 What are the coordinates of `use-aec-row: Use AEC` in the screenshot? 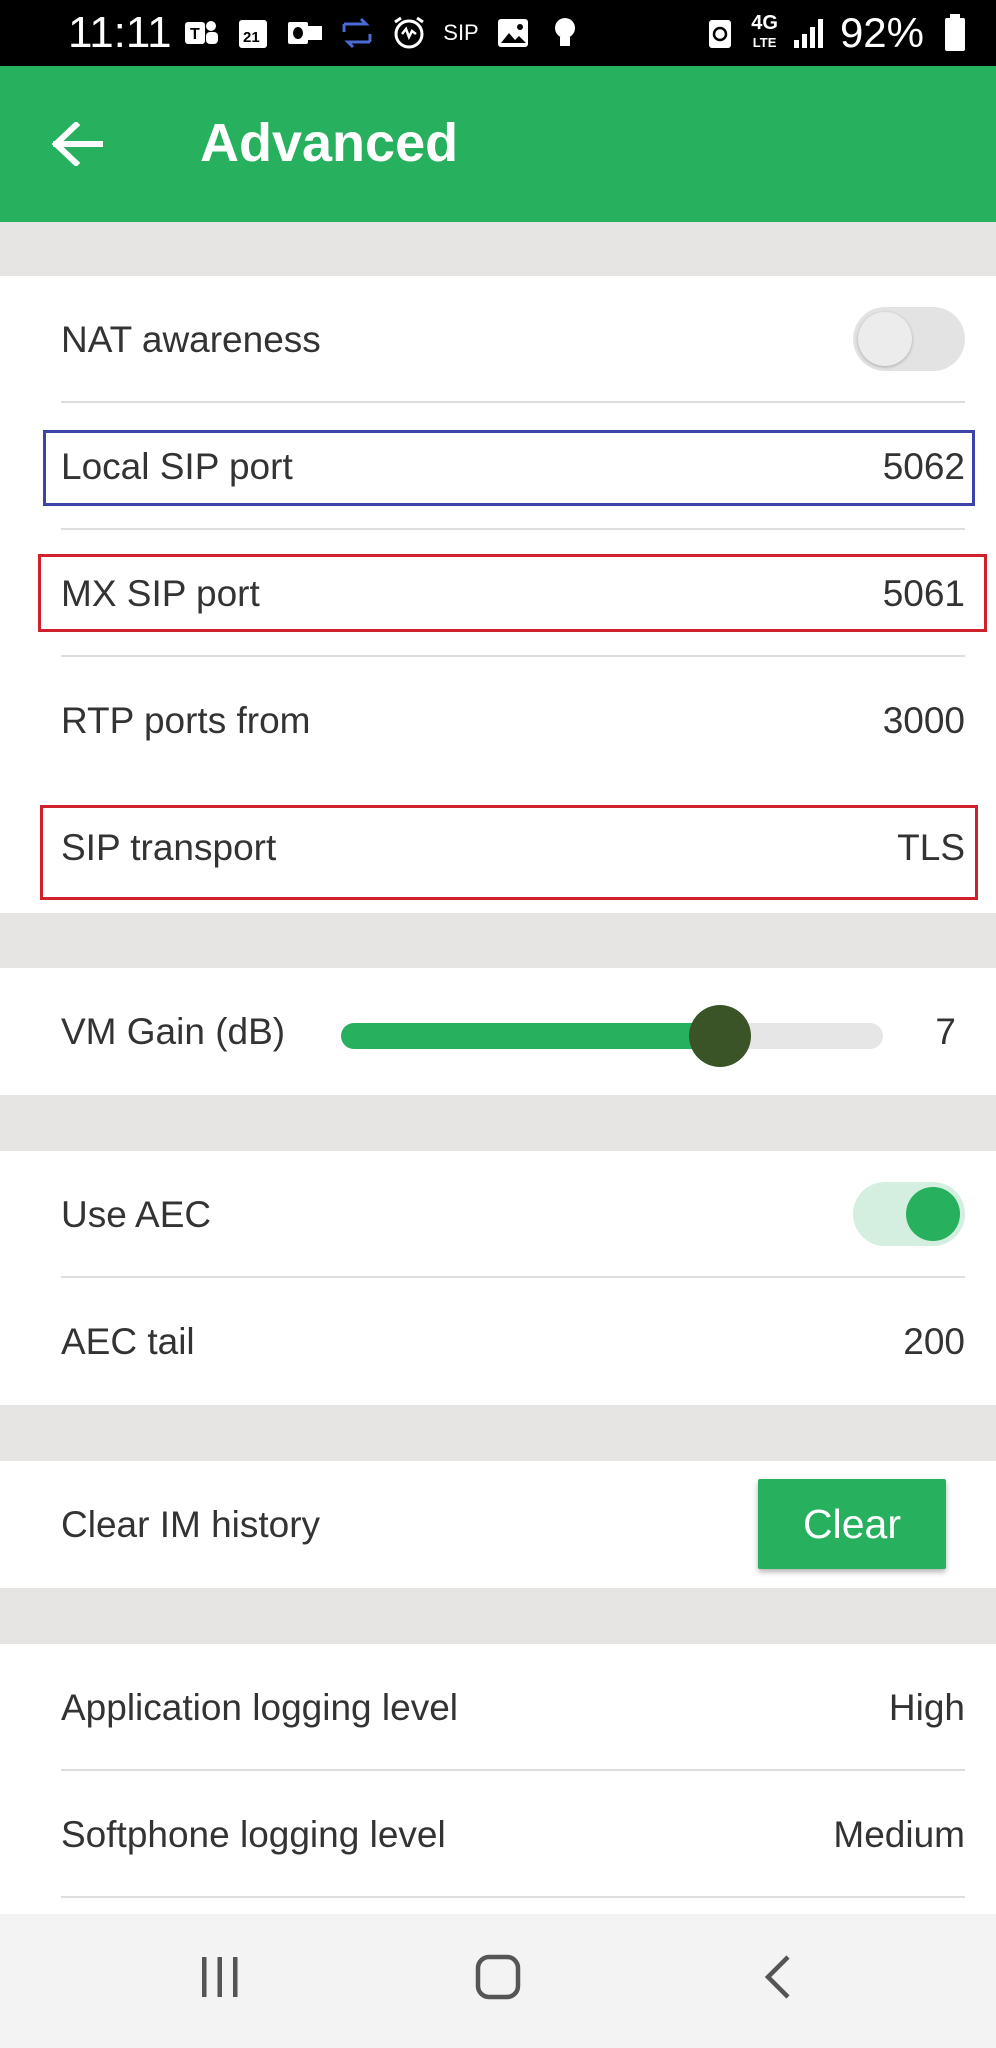 It's located at (498, 1214).